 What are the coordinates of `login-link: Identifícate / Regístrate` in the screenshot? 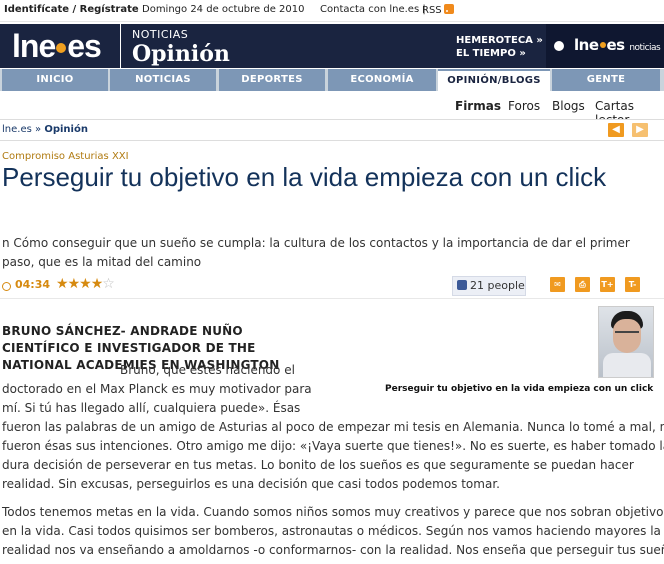 It's located at (71, 9).